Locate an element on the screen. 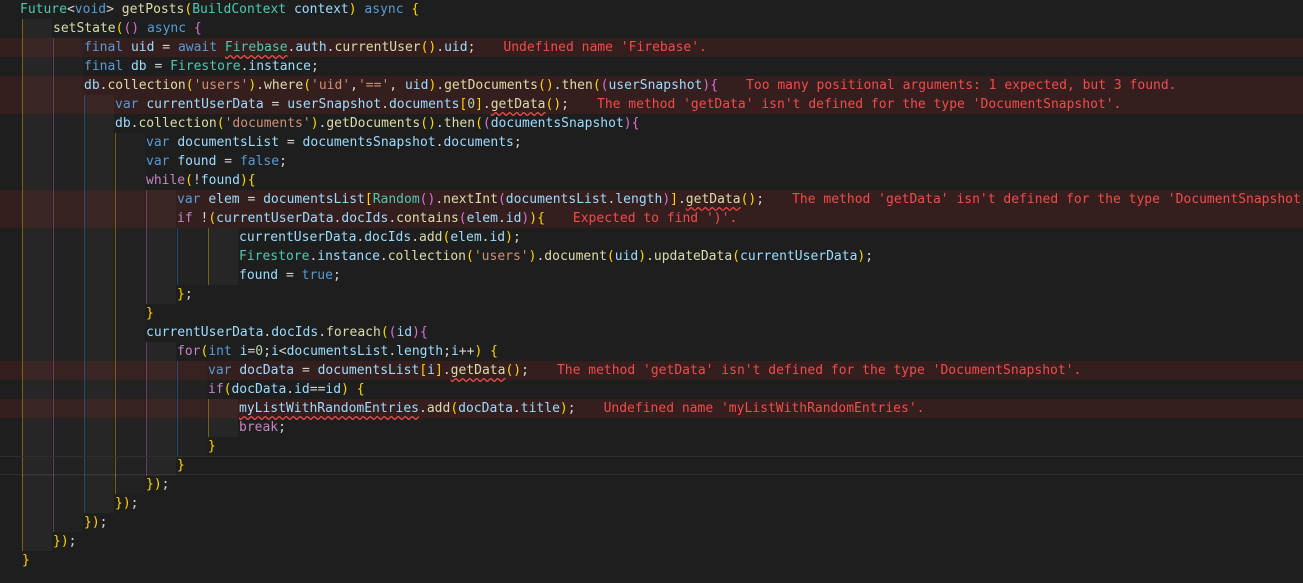  code-line: while(!found){ is located at coordinates (651, 180).